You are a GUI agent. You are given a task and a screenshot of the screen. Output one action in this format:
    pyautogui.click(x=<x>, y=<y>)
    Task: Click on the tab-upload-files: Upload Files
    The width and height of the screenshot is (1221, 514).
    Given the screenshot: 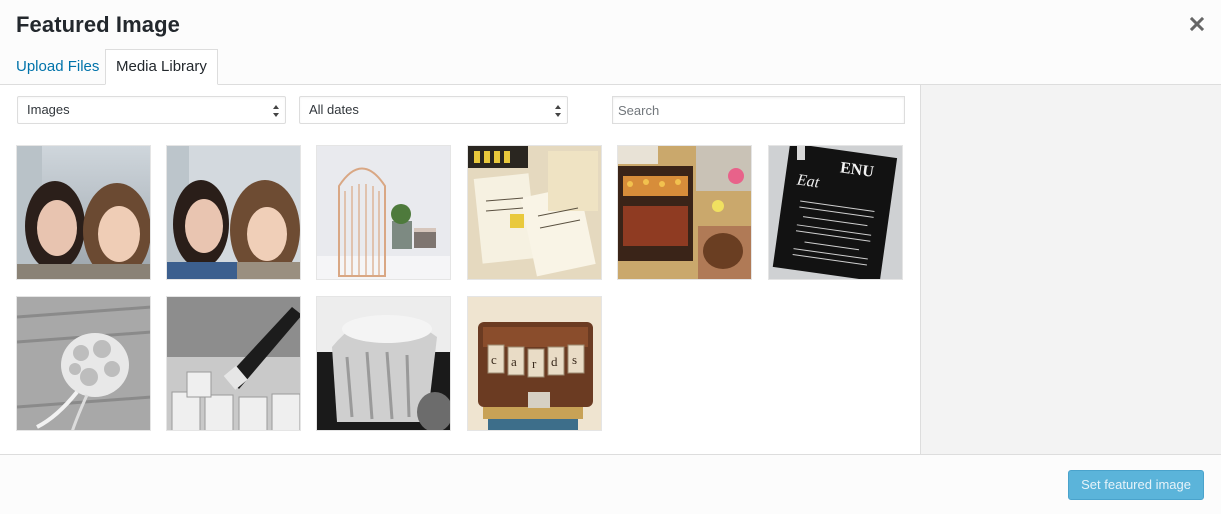 What is the action you would take?
    pyautogui.click(x=57, y=67)
    